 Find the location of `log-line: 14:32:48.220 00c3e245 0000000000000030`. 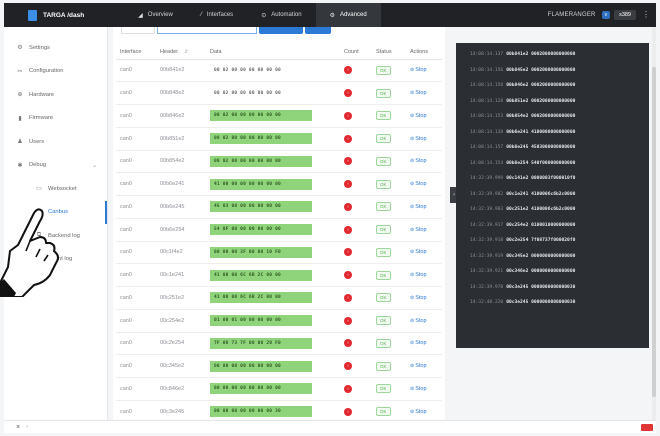

log-line: 14:32:48.220 00c3e245 0000000000000030 is located at coordinates (552, 303).